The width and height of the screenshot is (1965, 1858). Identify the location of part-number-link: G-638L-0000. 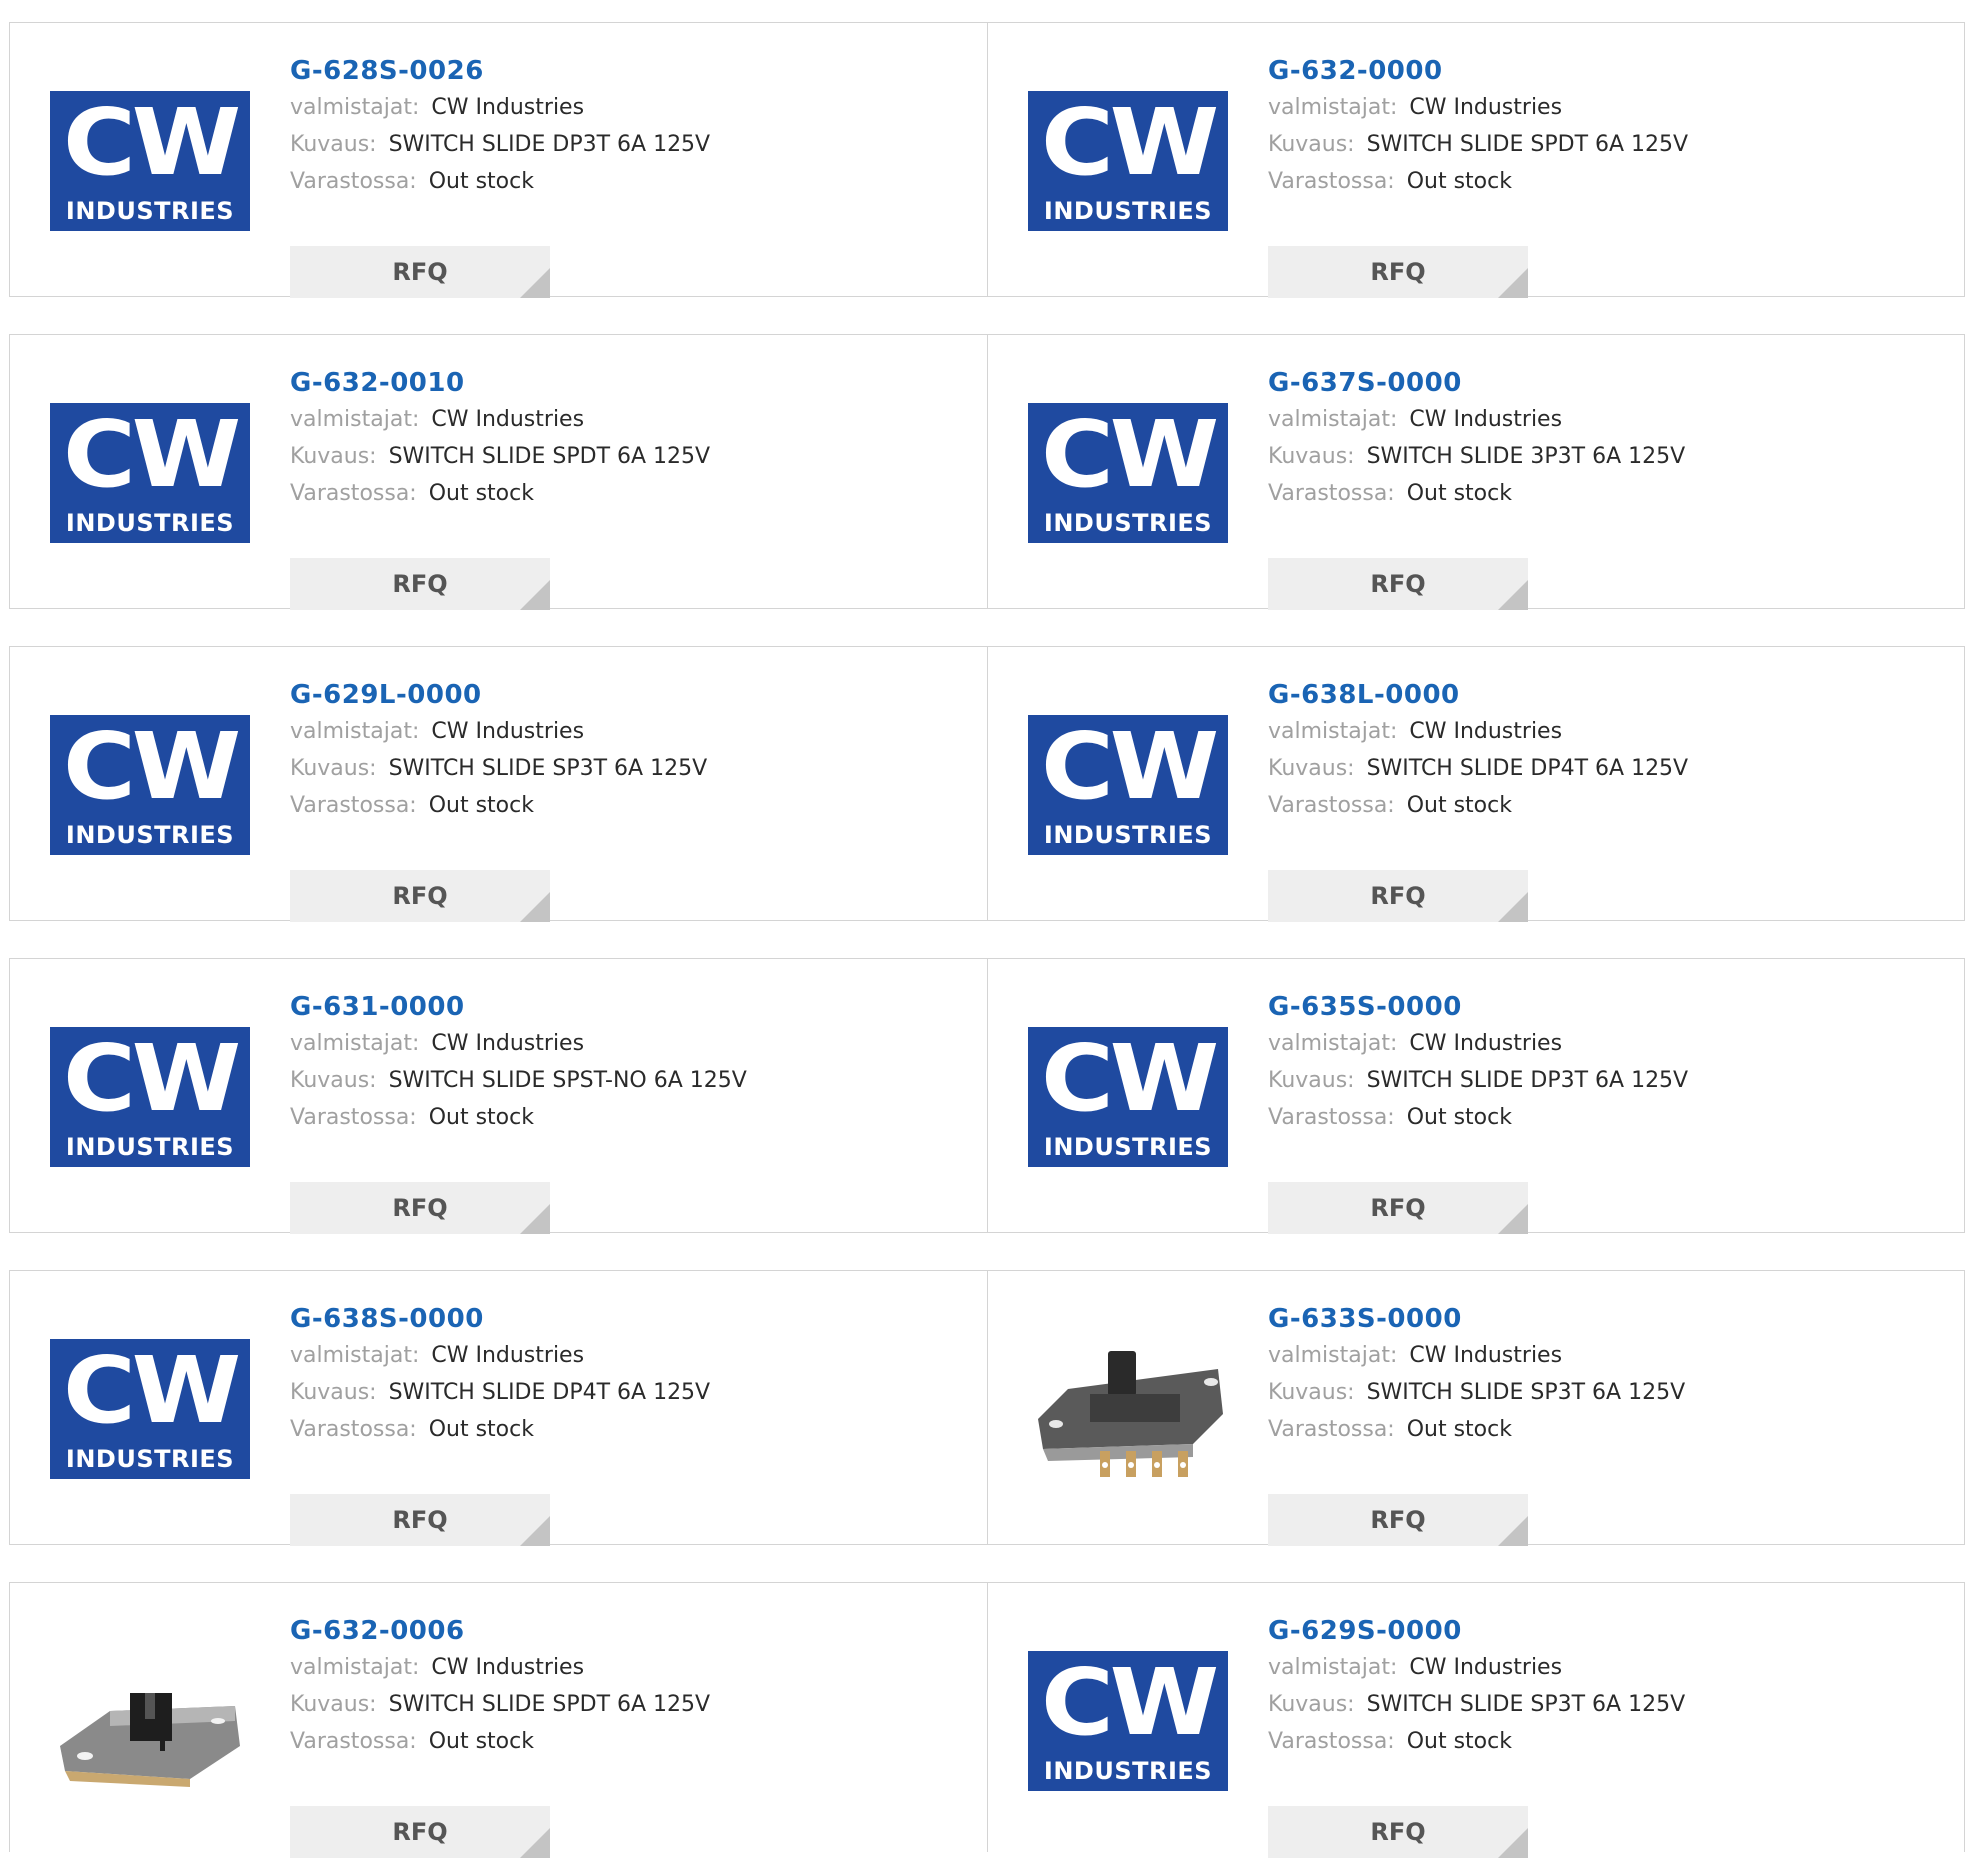
(1364, 695).